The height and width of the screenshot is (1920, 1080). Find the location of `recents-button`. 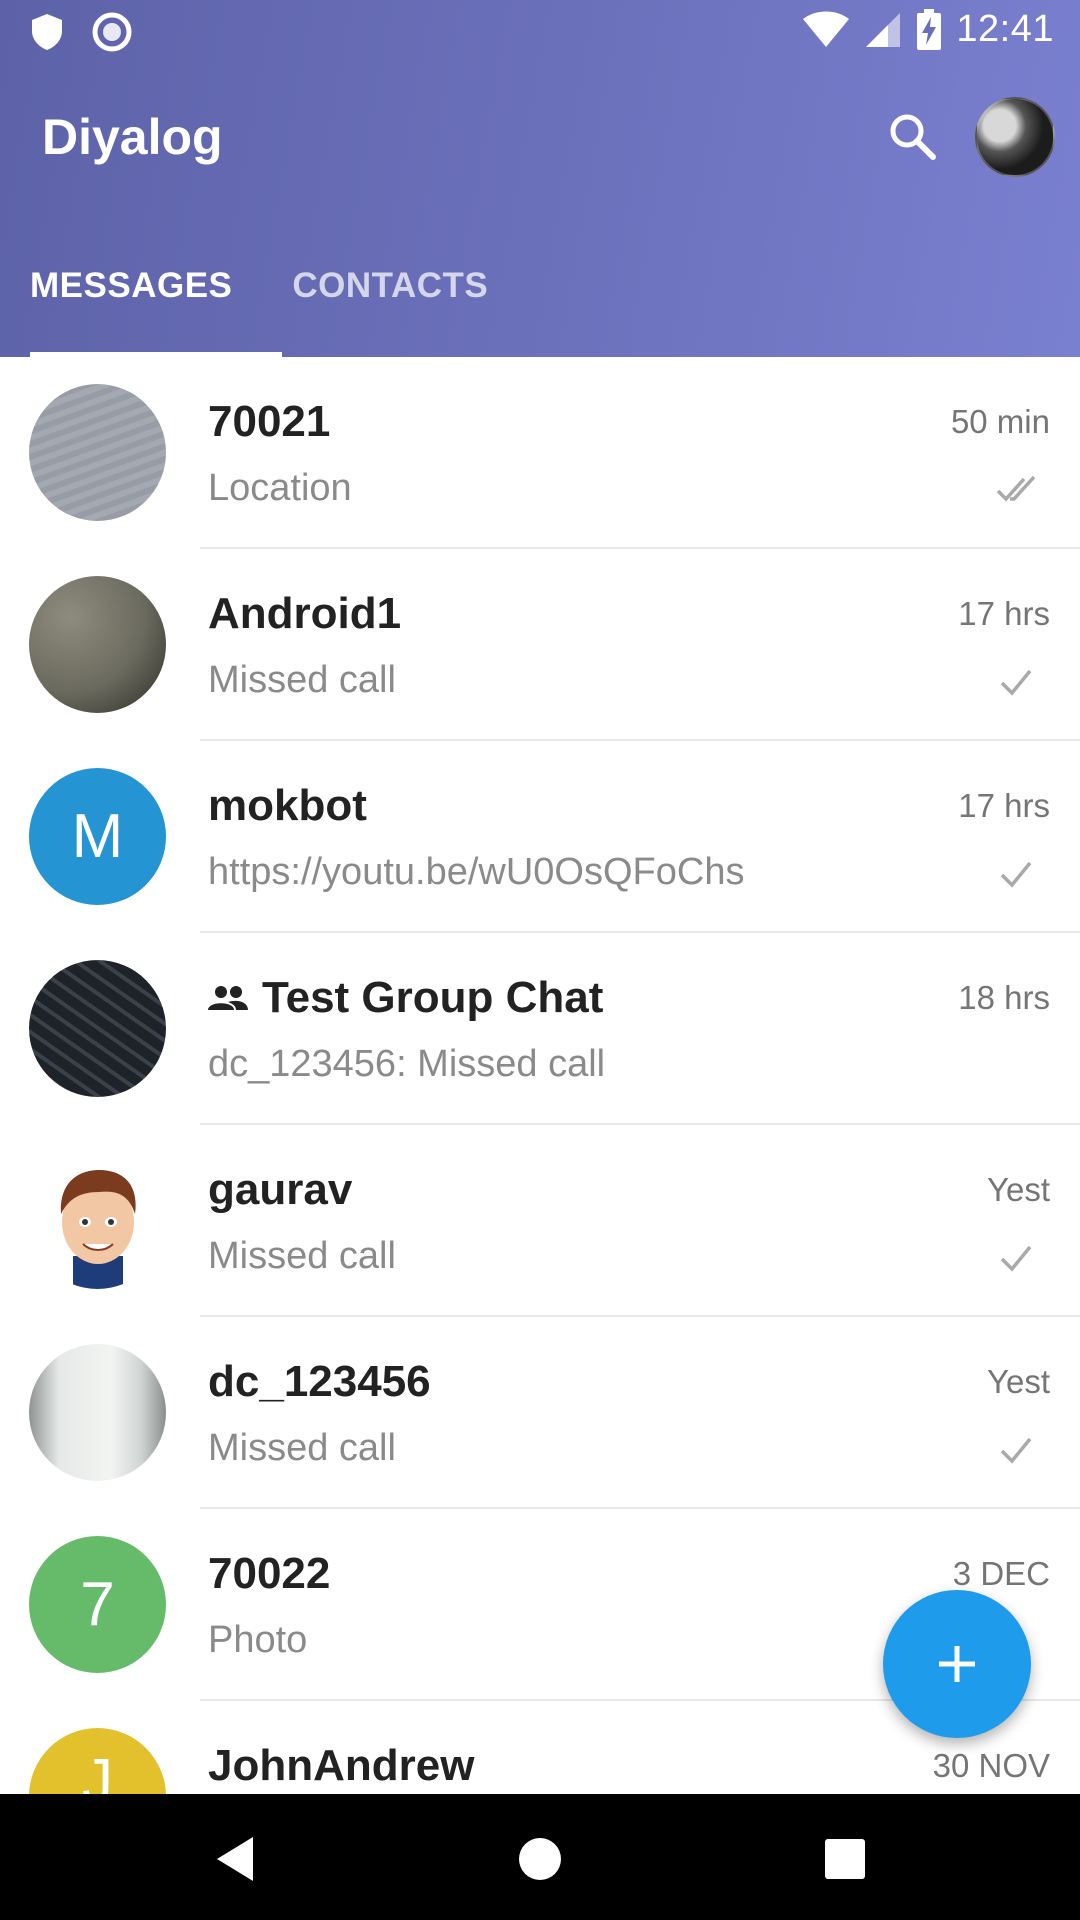

recents-button is located at coordinates (845, 1859).